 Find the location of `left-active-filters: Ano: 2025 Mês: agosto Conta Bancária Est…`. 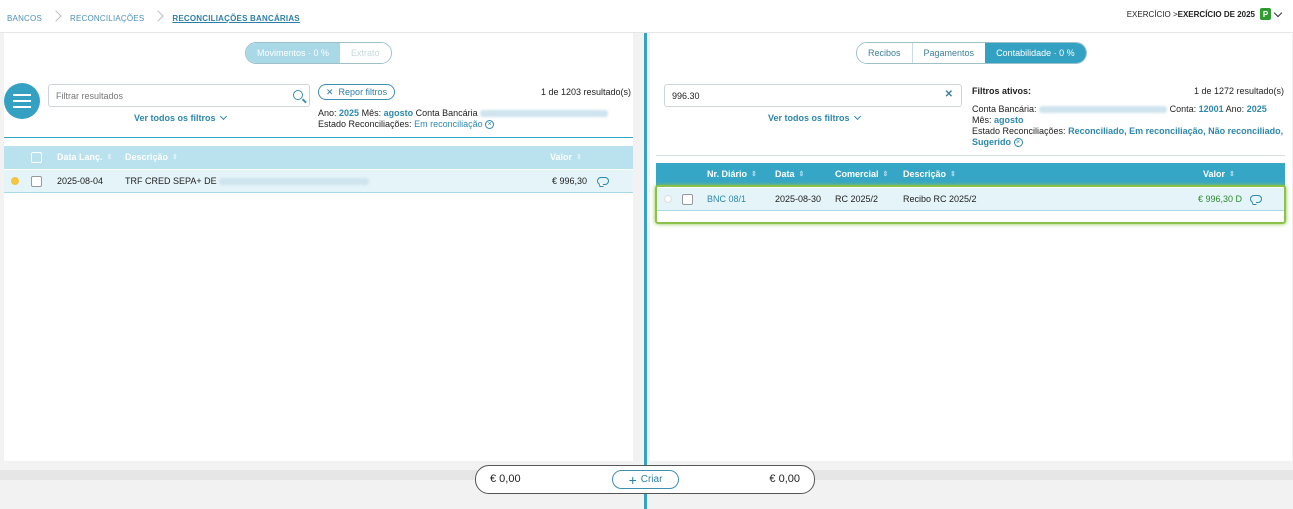

left-active-filters: Ano: 2025 Mês: agosto Conta Bancária Est… is located at coordinates (473, 119).